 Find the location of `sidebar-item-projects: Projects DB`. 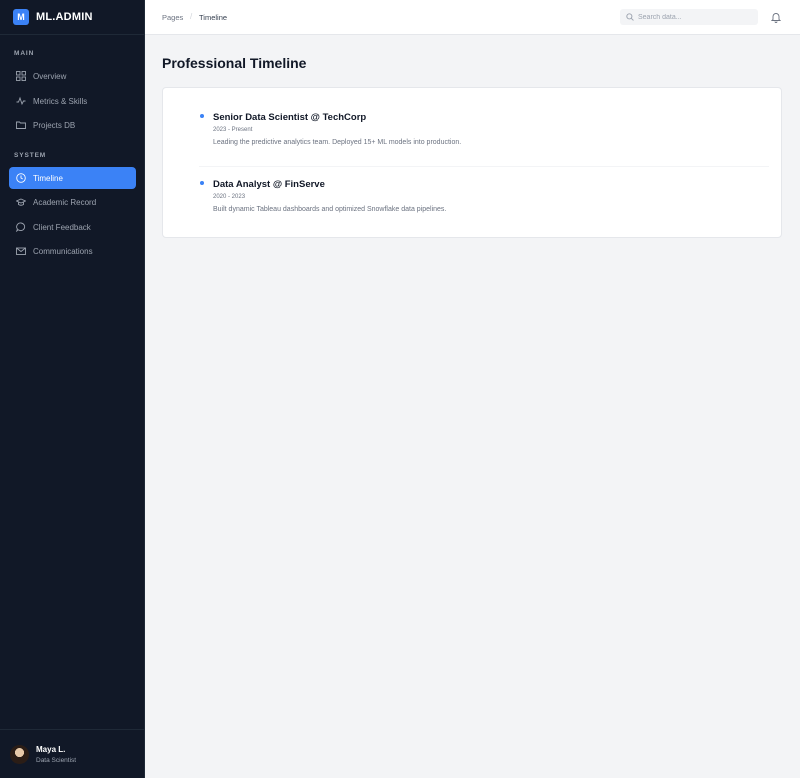

sidebar-item-projects: Projects DB is located at coordinates (72, 125).